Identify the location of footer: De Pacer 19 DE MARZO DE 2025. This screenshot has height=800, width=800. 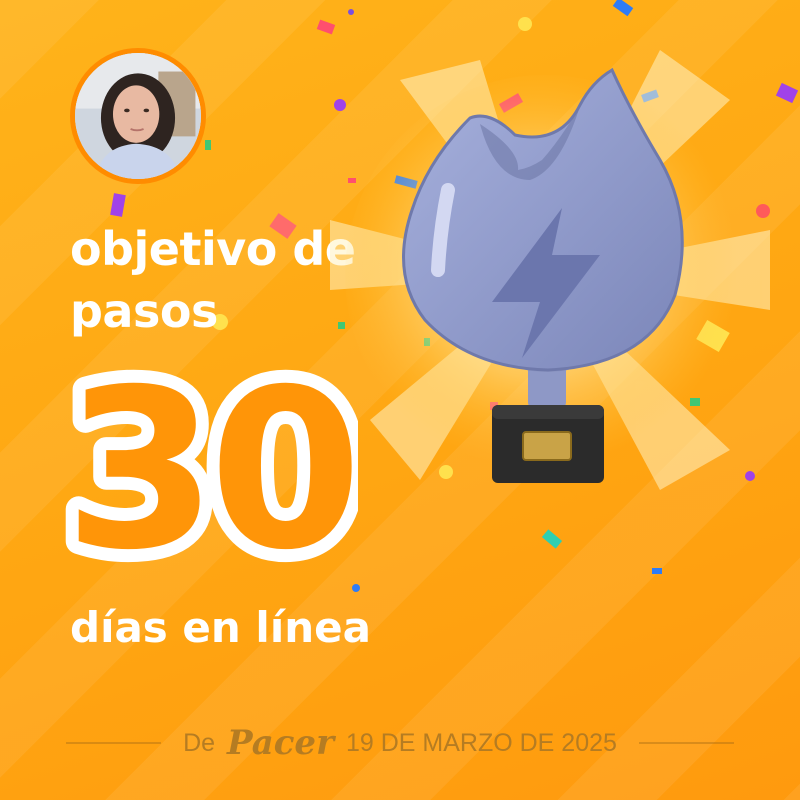
(400, 743).